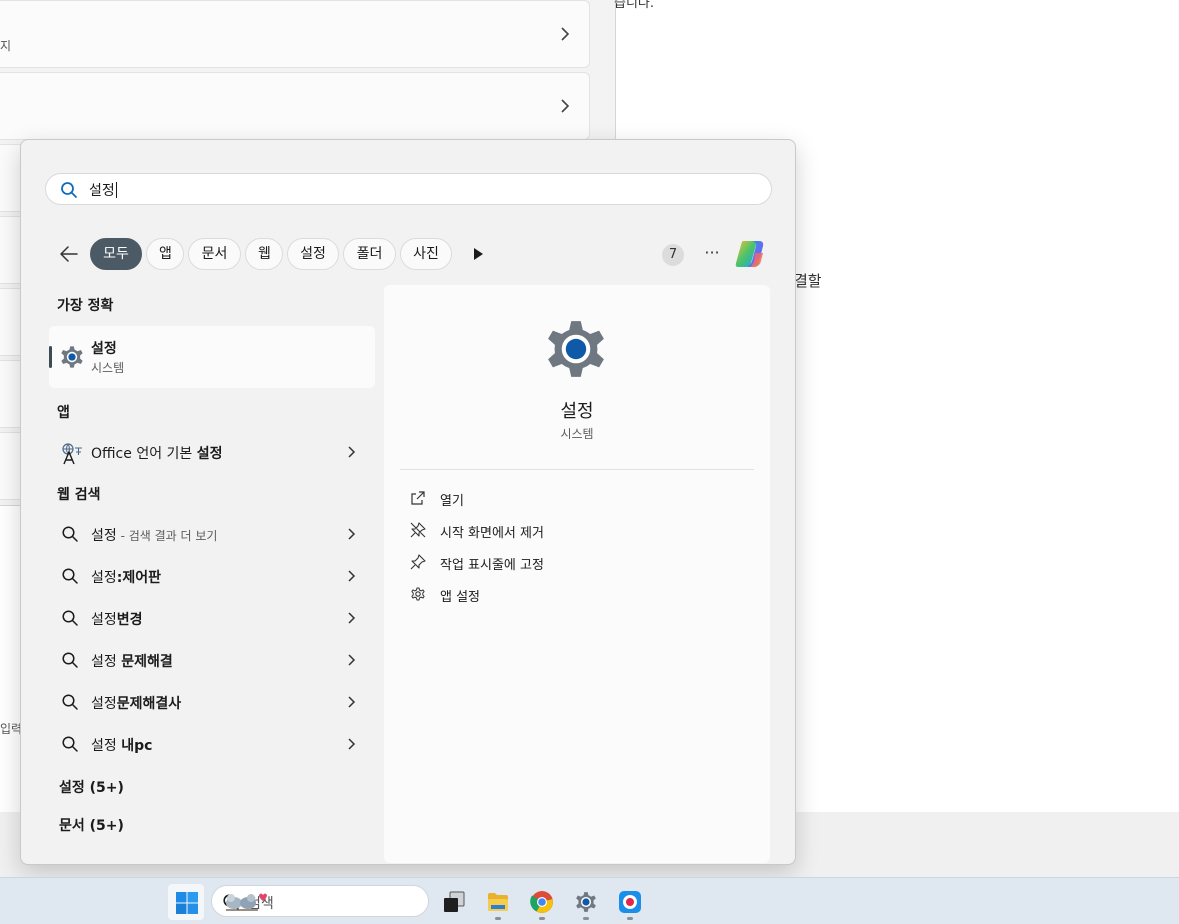  What do you see at coordinates (165, 254) in the screenshot?
I see `filter-chip-apps: 앱` at bounding box center [165, 254].